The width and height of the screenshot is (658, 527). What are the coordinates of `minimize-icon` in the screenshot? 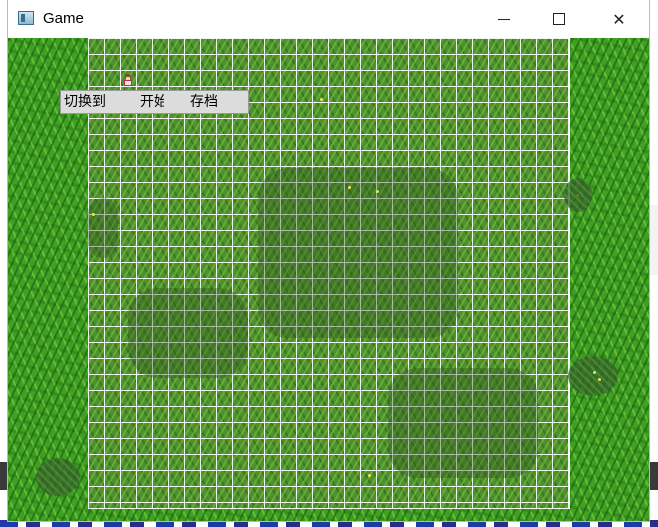 It's located at (504, 19).